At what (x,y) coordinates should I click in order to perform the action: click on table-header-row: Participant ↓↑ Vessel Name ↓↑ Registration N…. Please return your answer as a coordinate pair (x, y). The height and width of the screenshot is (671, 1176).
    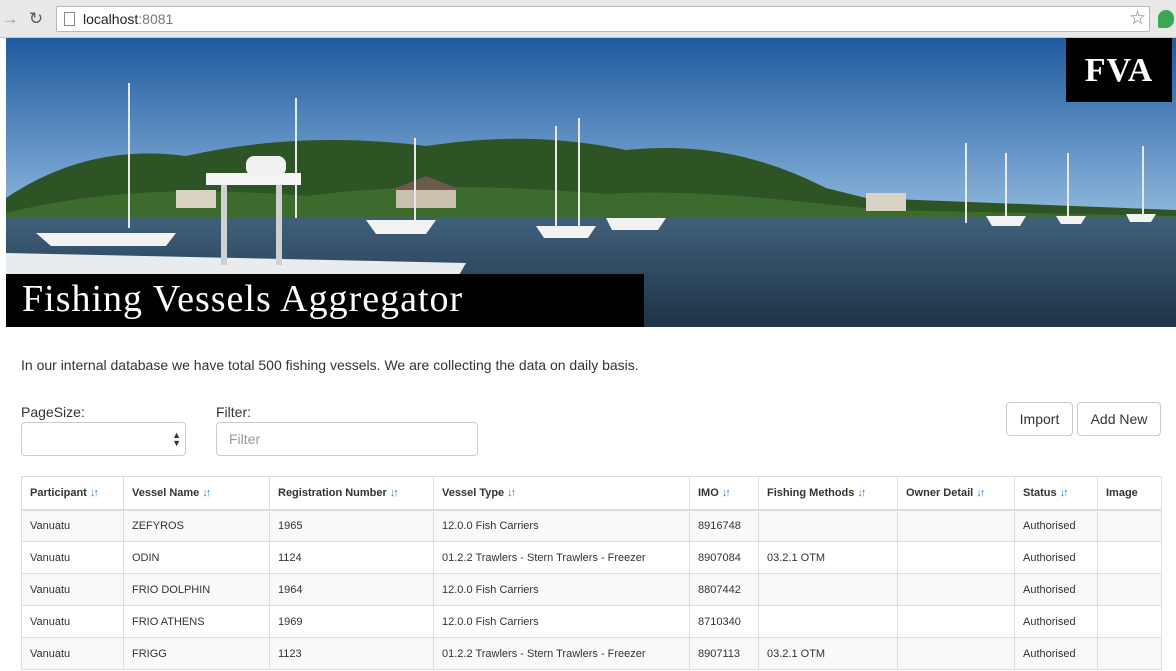
    Looking at the image, I should click on (591, 493).